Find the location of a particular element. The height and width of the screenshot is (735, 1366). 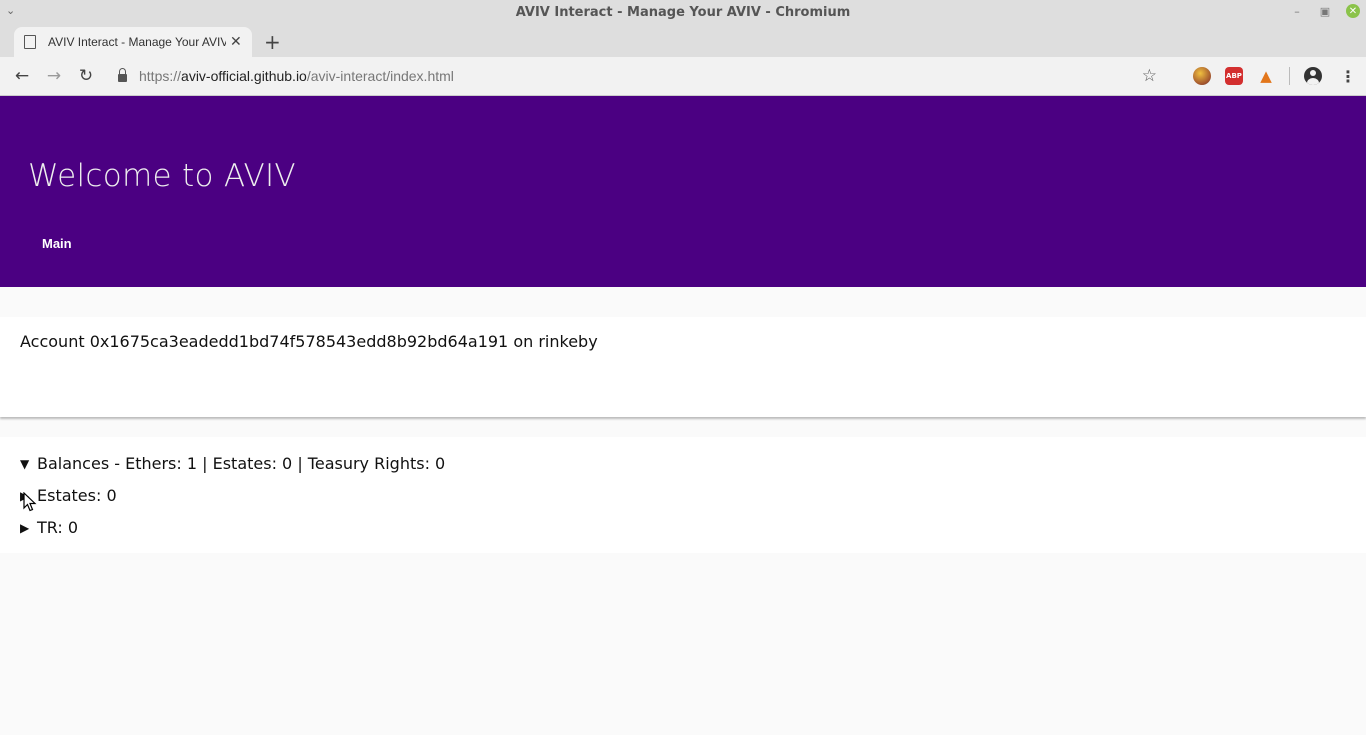

page-icon is located at coordinates (30, 42).